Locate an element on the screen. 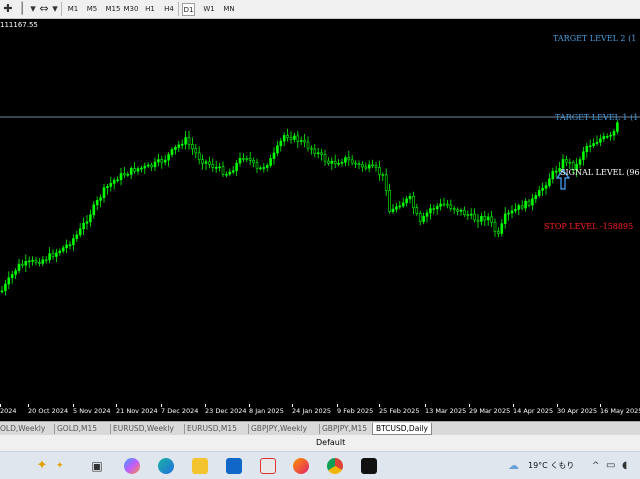 This screenshot has width=640, height=479. chart-tab: GBPJPY,Weekly is located at coordinates (279, 429).